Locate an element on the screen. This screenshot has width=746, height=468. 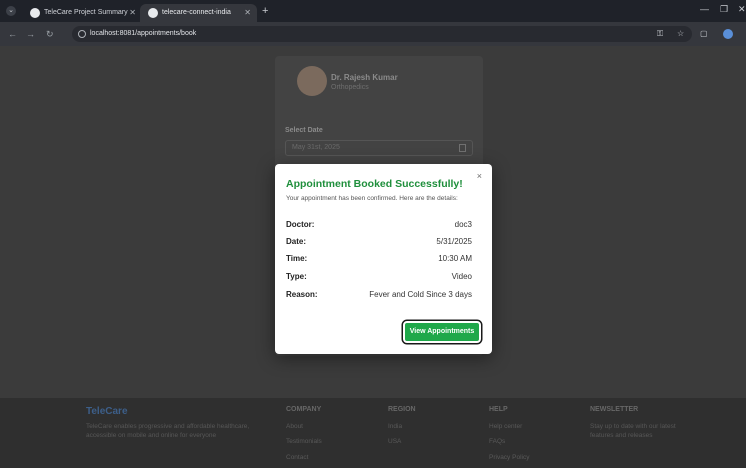
footer-link-usa: USA is located at coordinates (394, 441).